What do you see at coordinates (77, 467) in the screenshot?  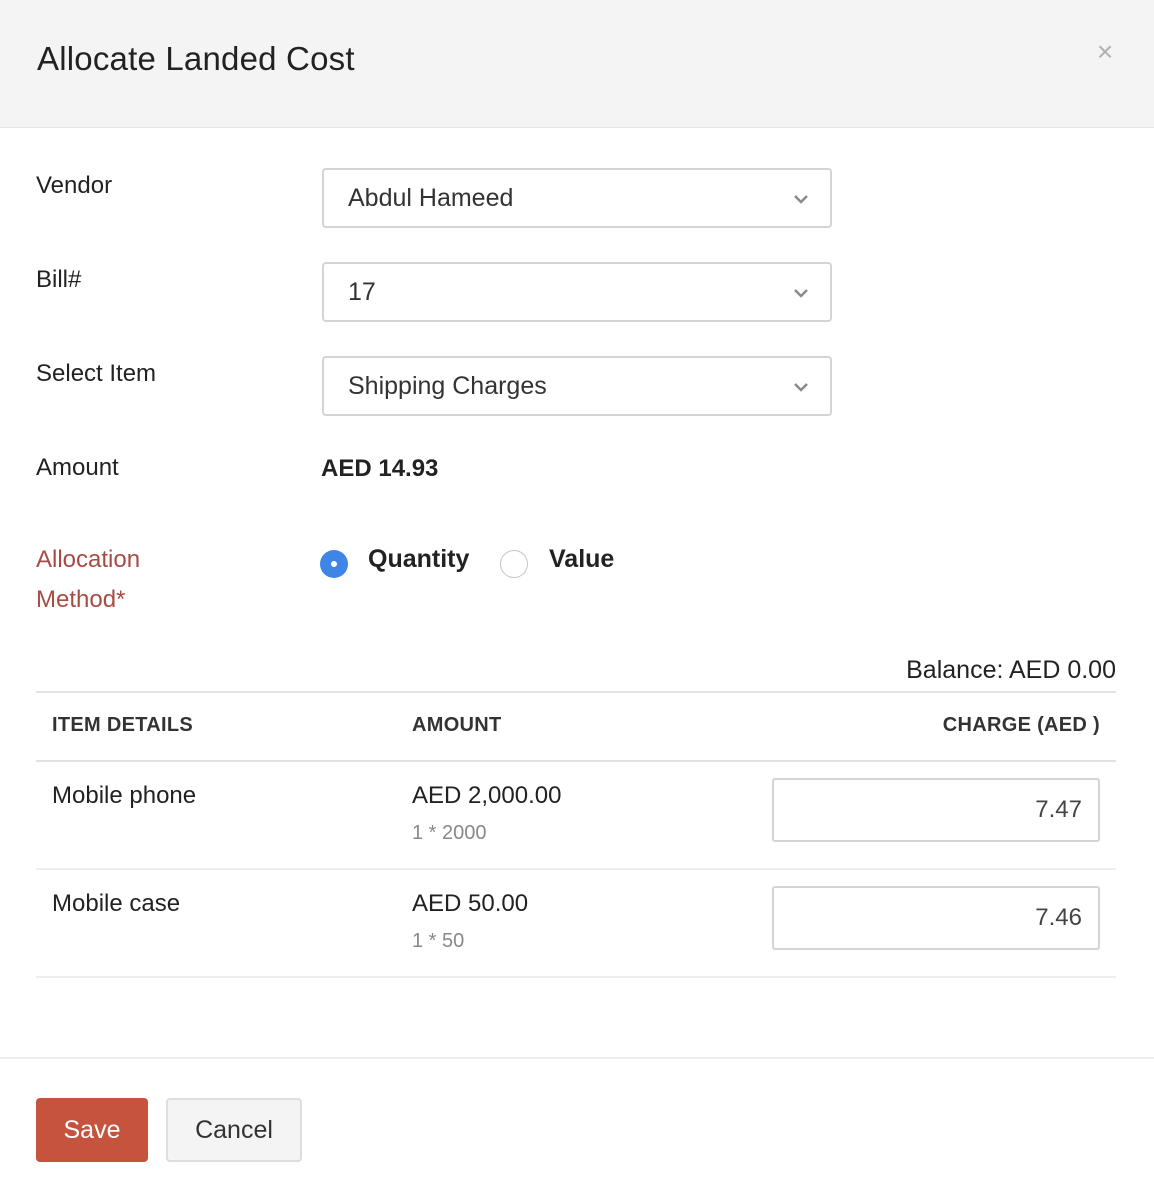 I see `amount-label: Amount` at bounding box center [77, 467].